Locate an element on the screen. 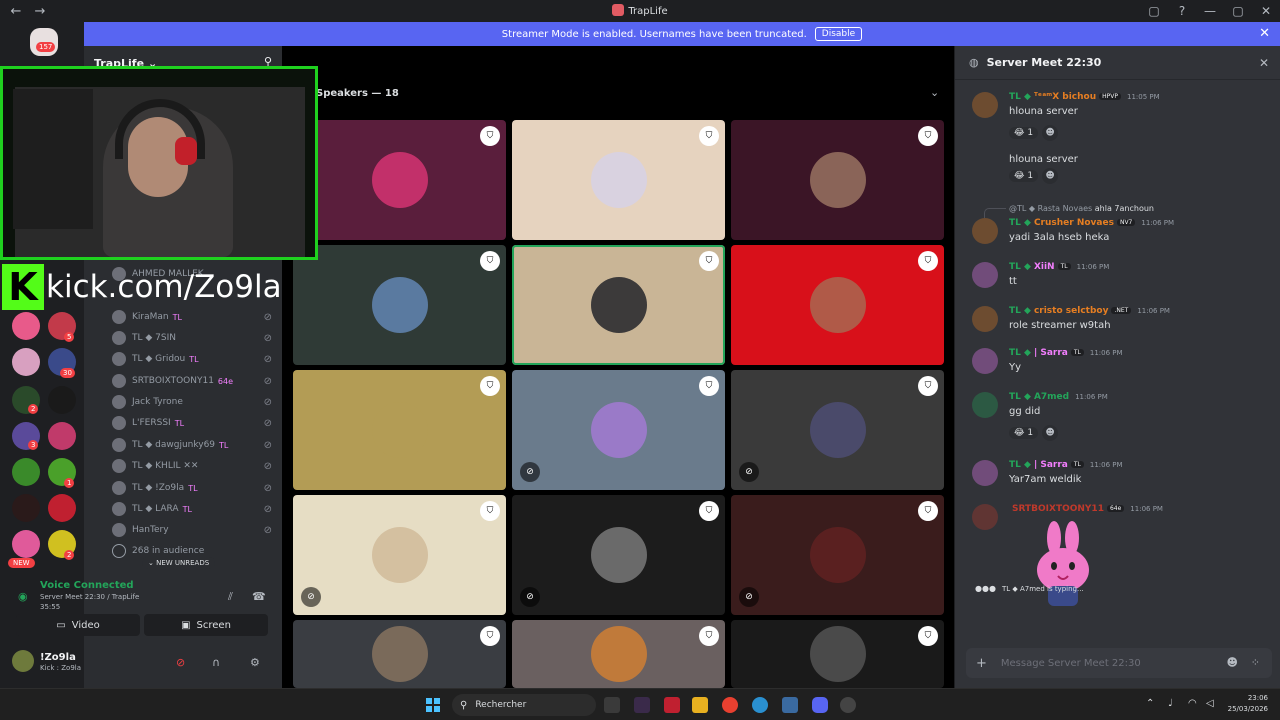  discord-icon is located at coordinates (820, 705).